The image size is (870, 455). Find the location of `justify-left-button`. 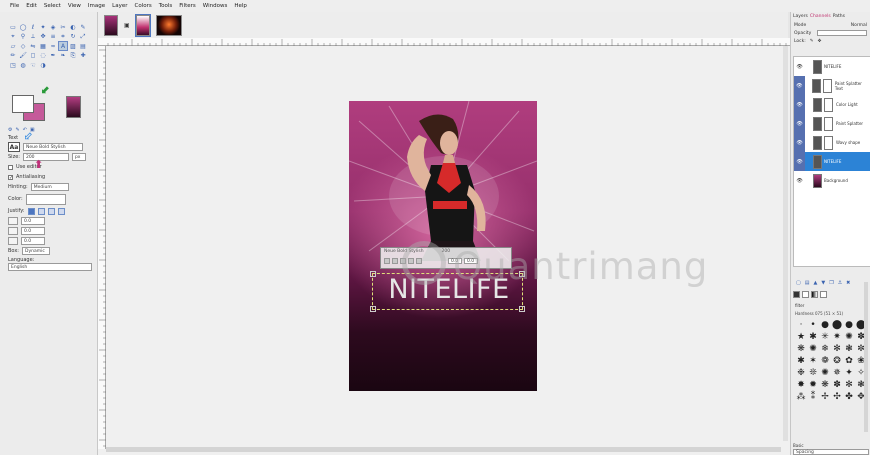

justify-left-button is located at coordinates (31, 211).